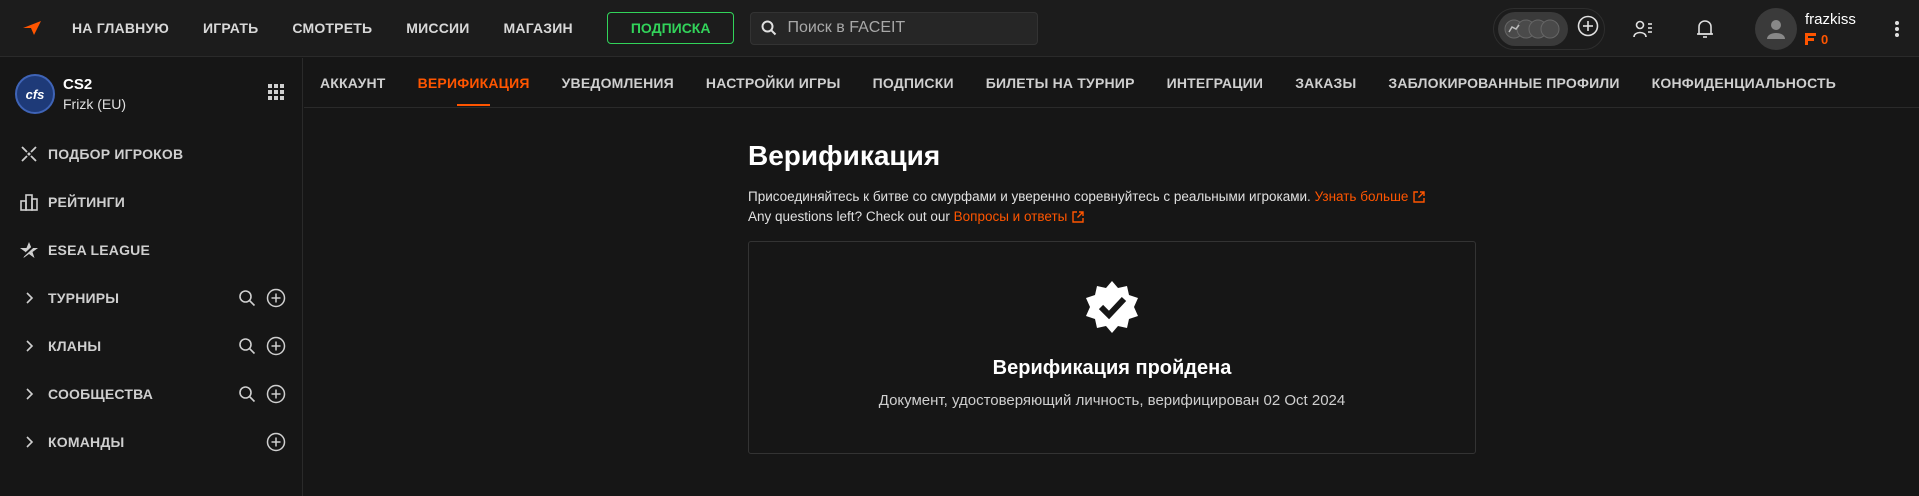 Image resolution: width=1919 pixels, height=496 pixels. What do you see at coordinates (538, 28) in the screenshot?
I see `nav-shop: МАГАЗИН` at bounding box center [538, 28].